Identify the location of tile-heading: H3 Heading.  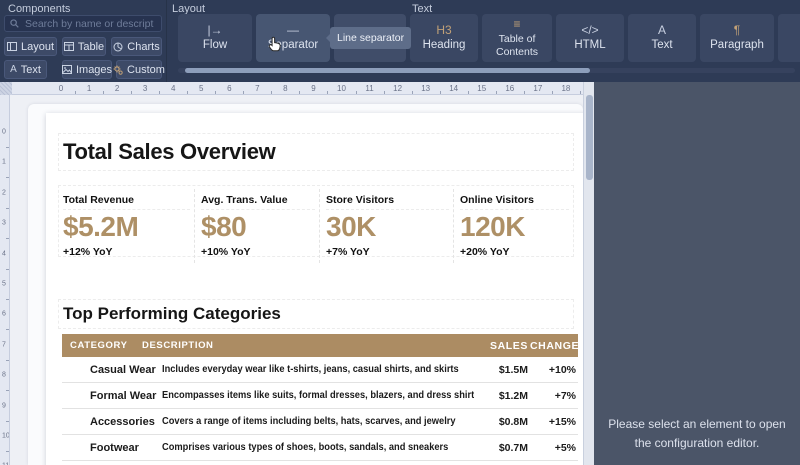
(444, 38).